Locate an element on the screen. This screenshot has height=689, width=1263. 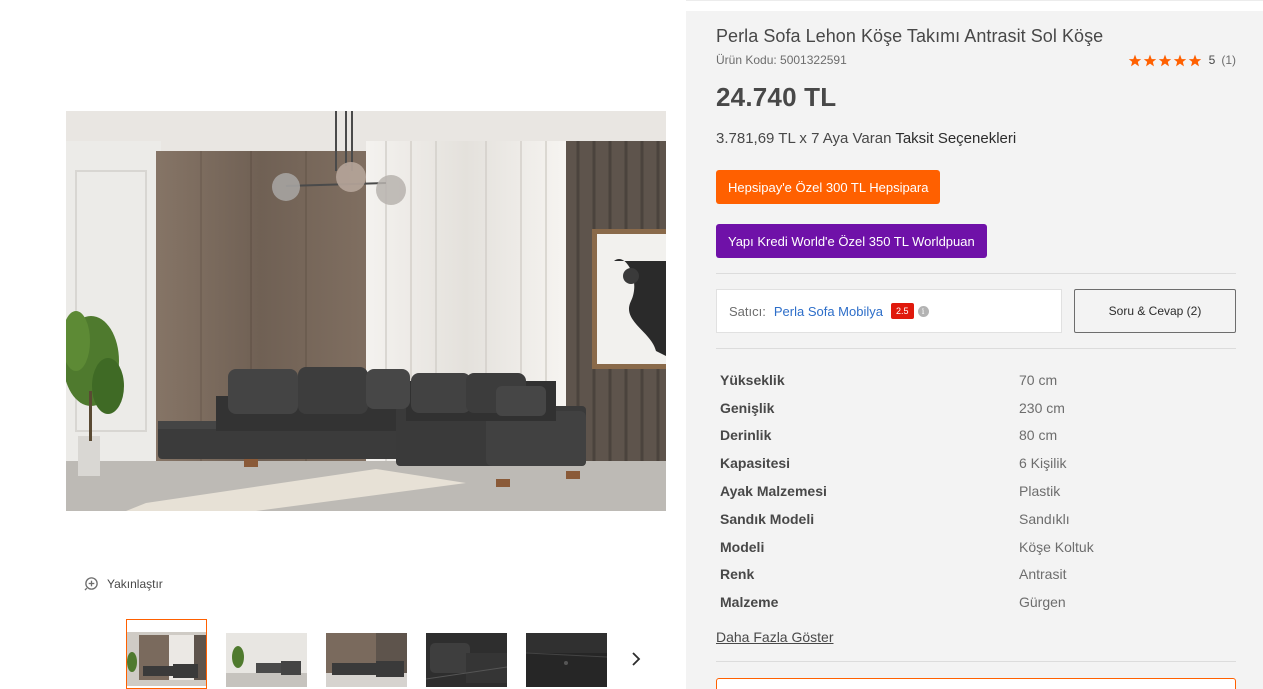
spec-row: Genişlik 230 cm is located at coordinates (980, 408).